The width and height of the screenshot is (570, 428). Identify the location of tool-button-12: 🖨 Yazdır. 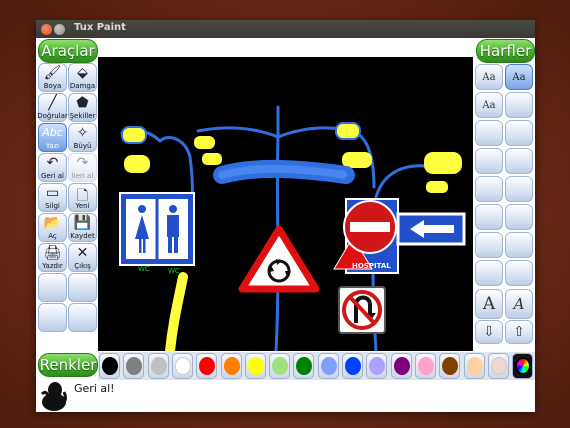
(52, 257).